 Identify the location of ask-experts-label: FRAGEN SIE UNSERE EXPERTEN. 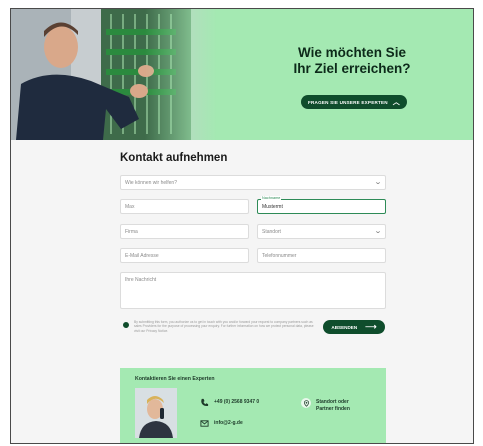
(348, 102).